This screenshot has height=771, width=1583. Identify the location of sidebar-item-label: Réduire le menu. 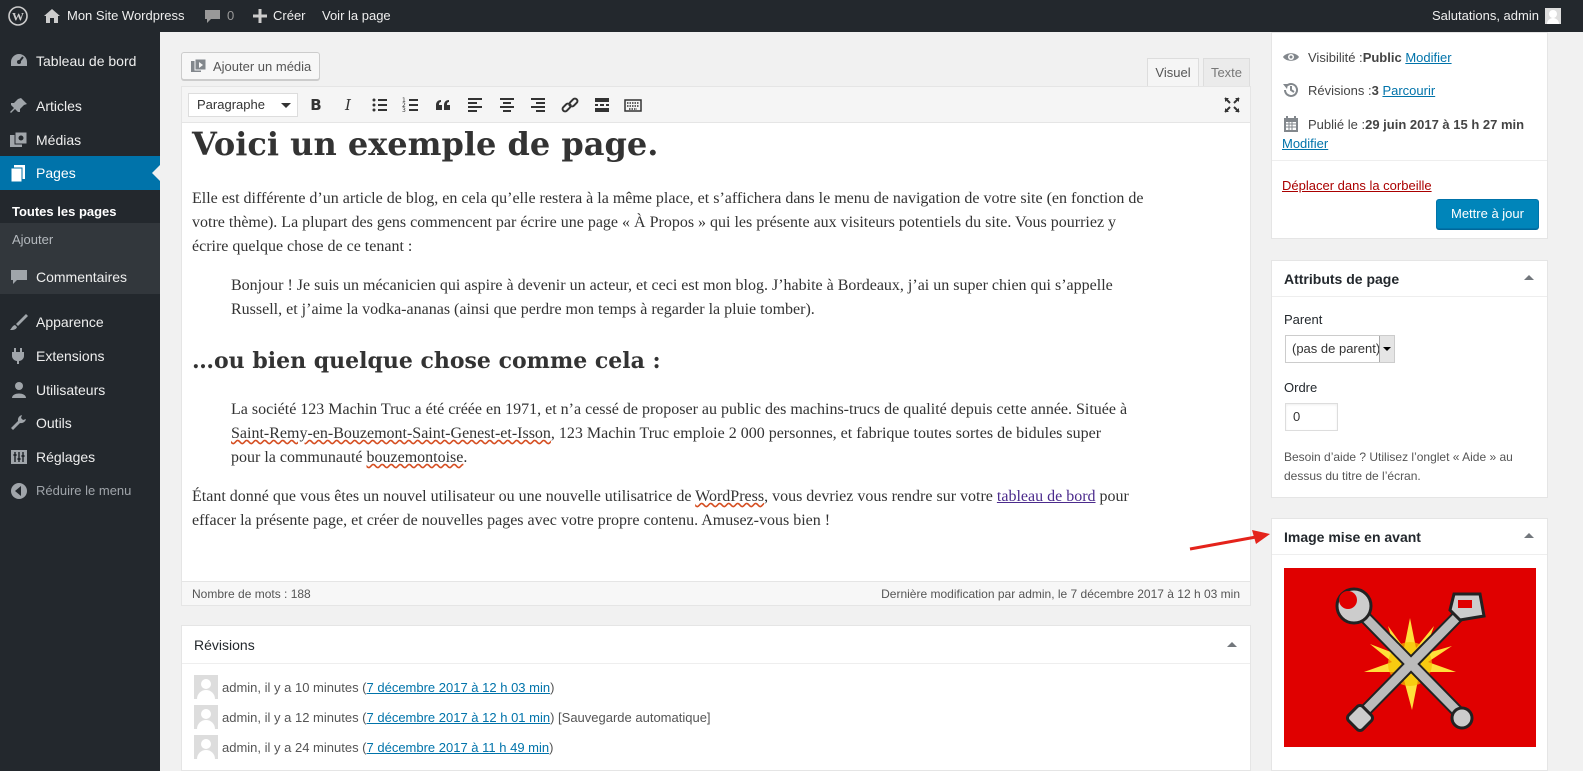
(84, 490).